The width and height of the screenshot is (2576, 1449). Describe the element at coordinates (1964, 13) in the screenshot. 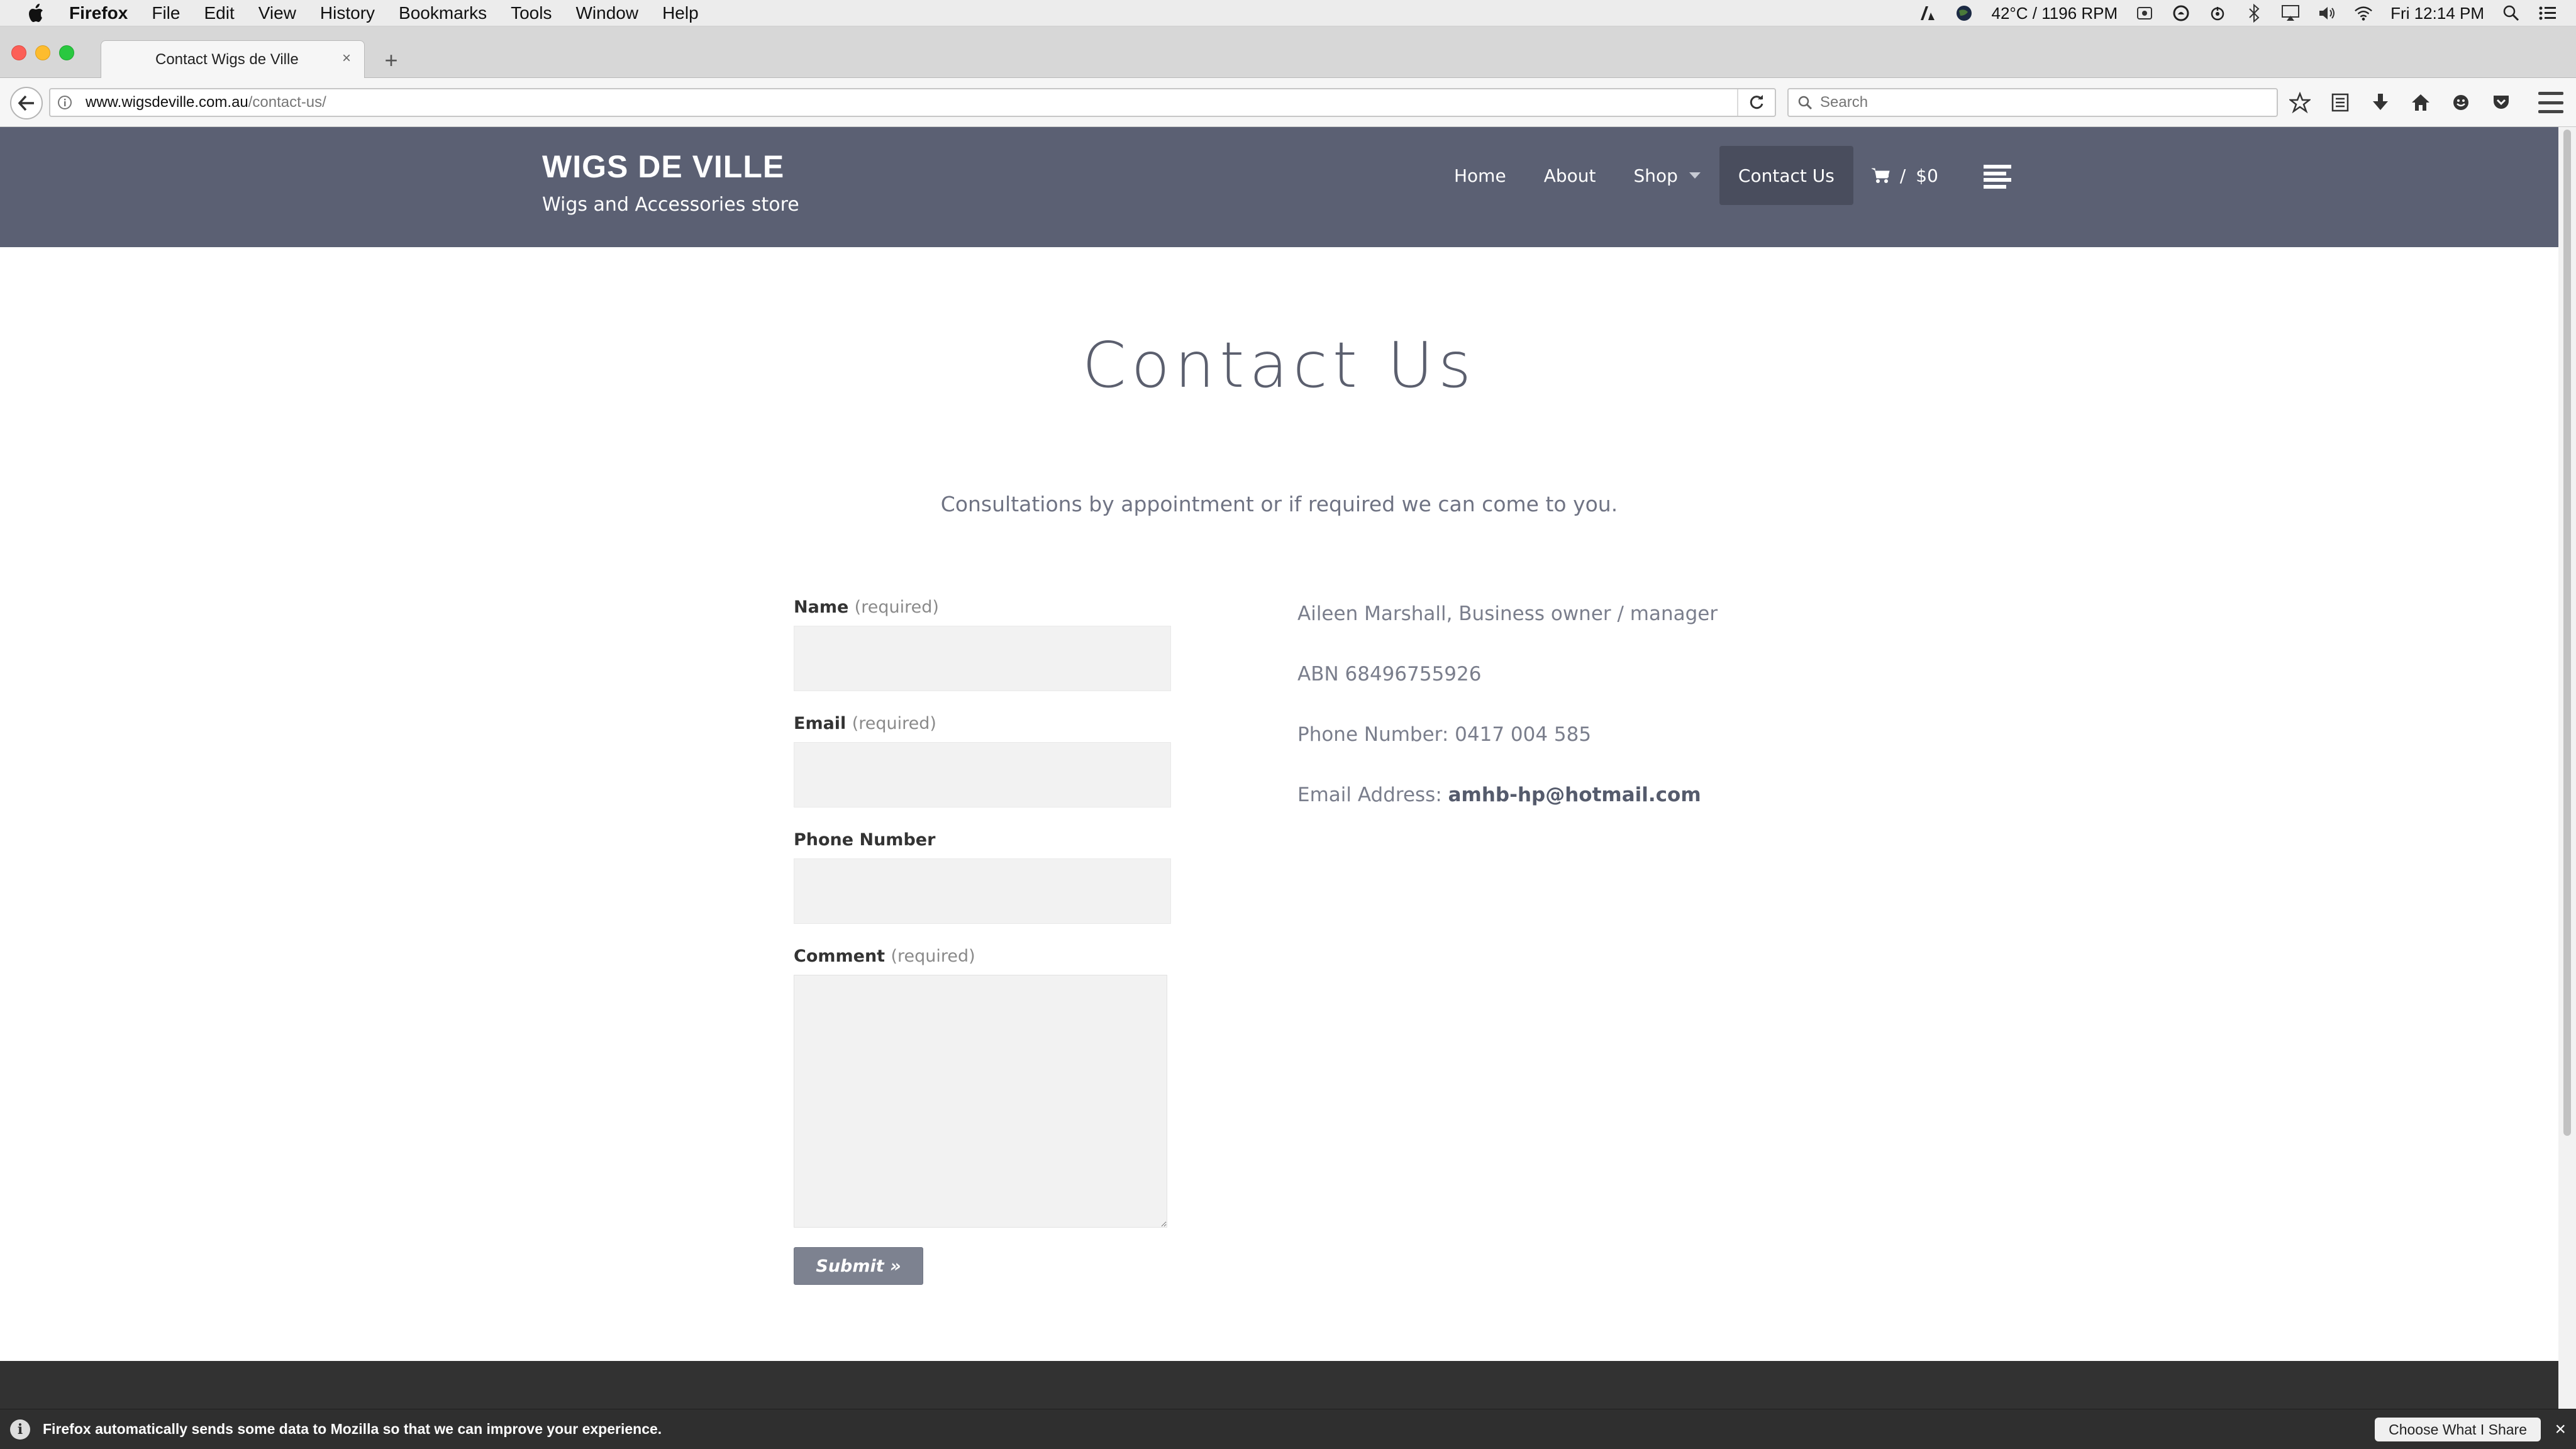

I see `globe-icon` at that location.